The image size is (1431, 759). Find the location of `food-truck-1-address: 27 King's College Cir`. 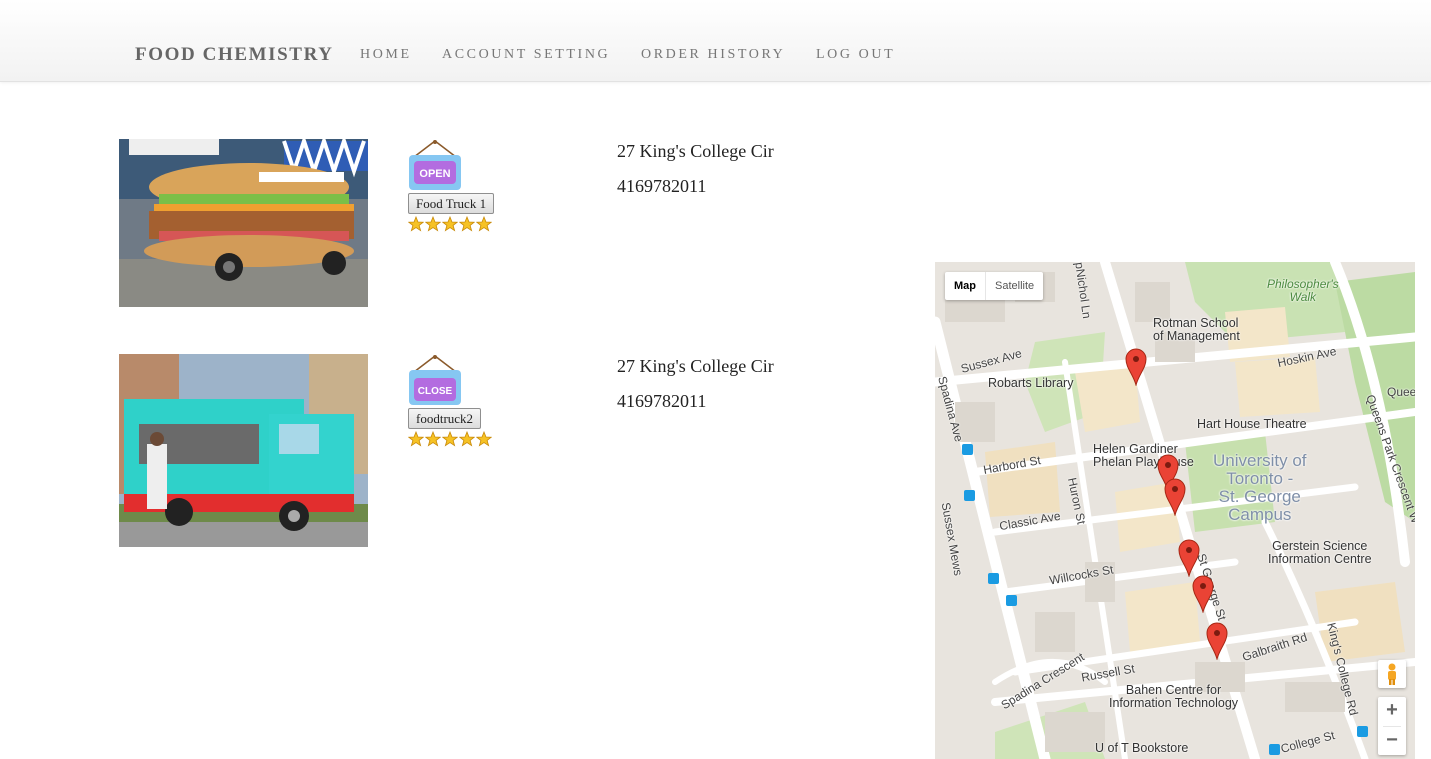

food-truck-1-address: 27 King's College Cir is located at coordinates (695, 151).